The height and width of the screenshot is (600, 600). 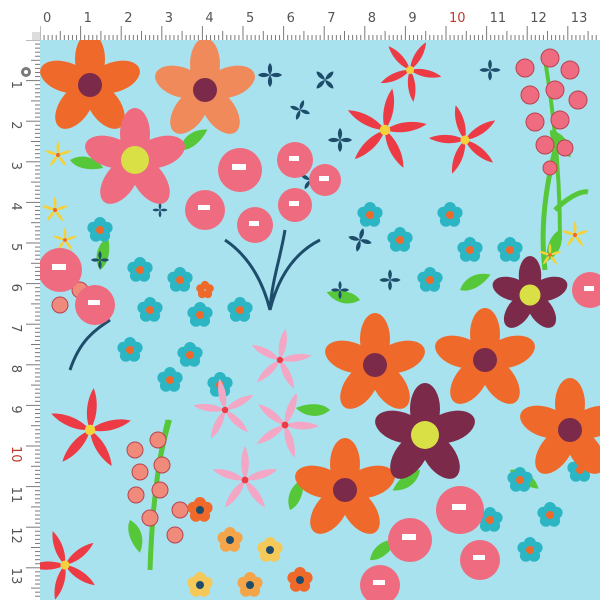 What do you see at coordinates (20, 20) in the screenshot?
I see `ruler-corner` at bounding box center [20, 20].